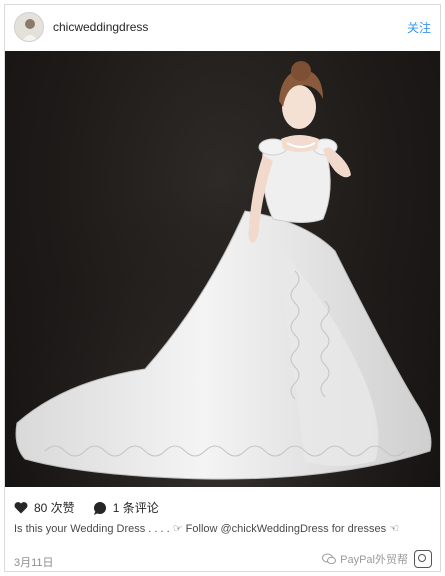 The image size is (445, 576). I want to click on avatar-image, so click(29, 27).